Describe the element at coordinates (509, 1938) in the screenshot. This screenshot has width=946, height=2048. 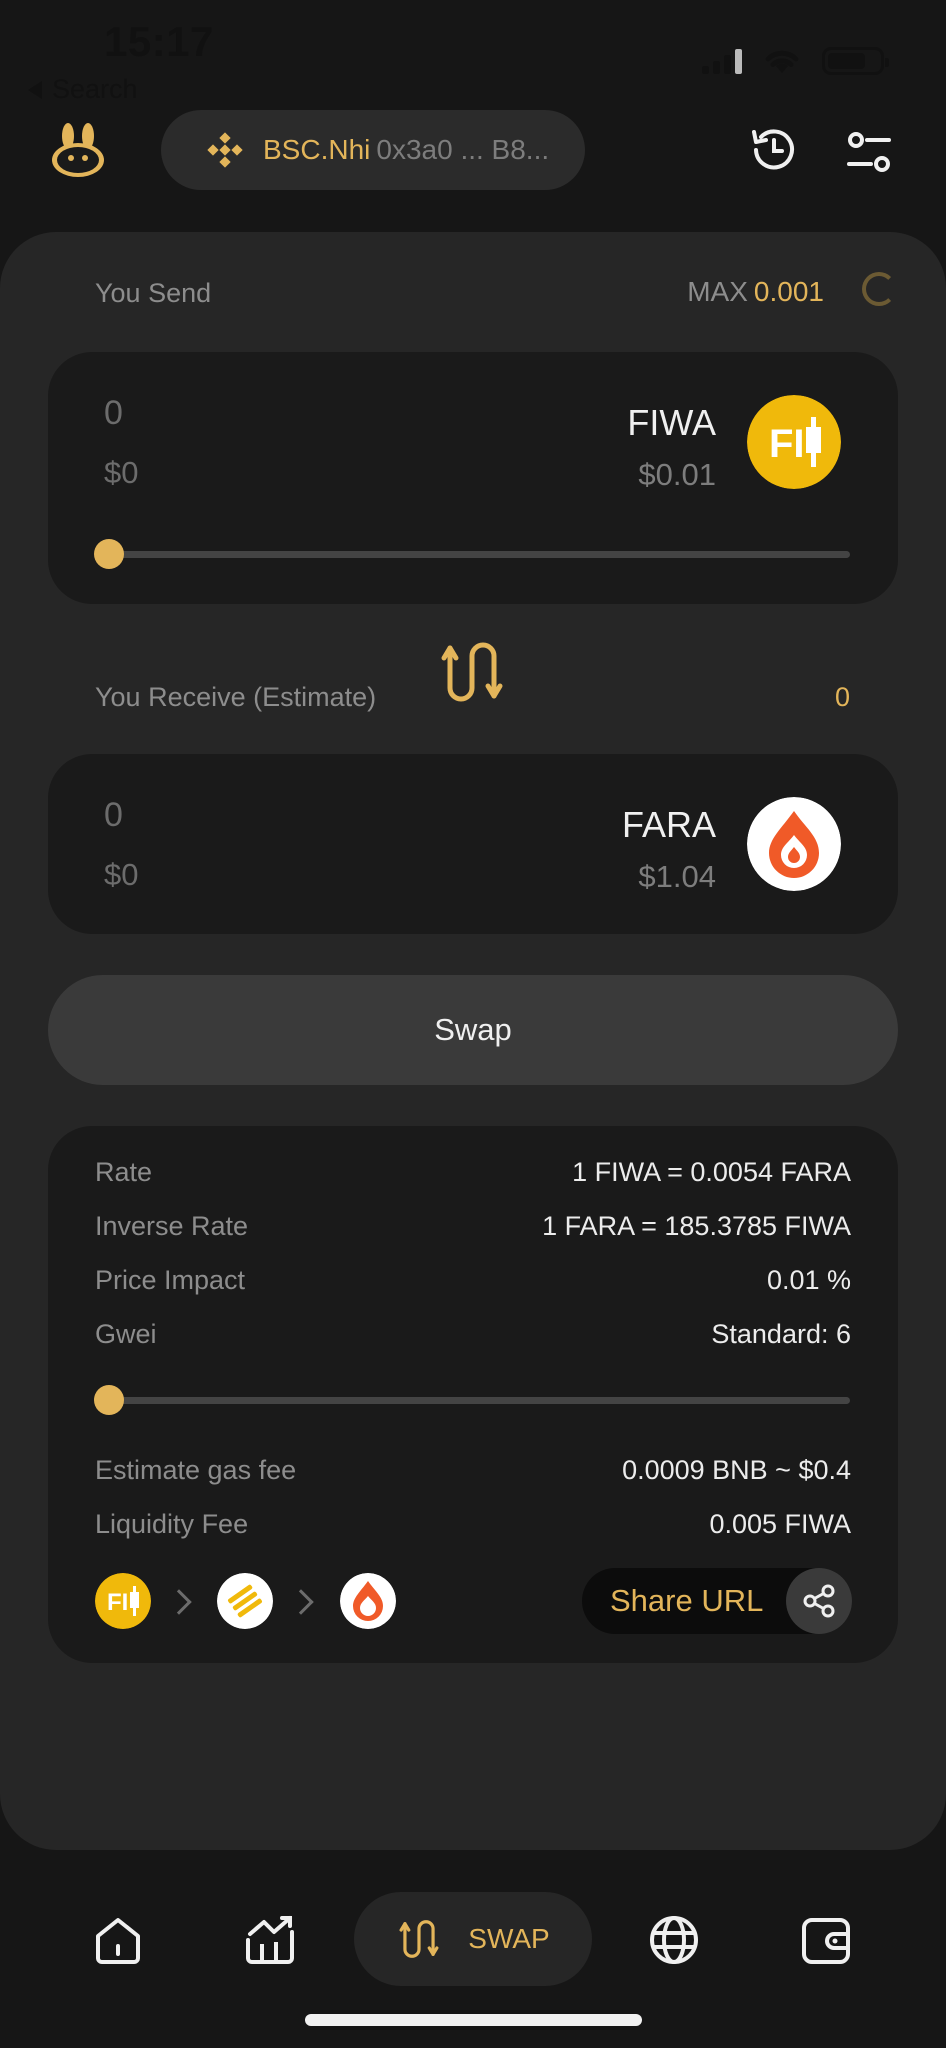
I see `nav-swap-label: SWAP` at that location.